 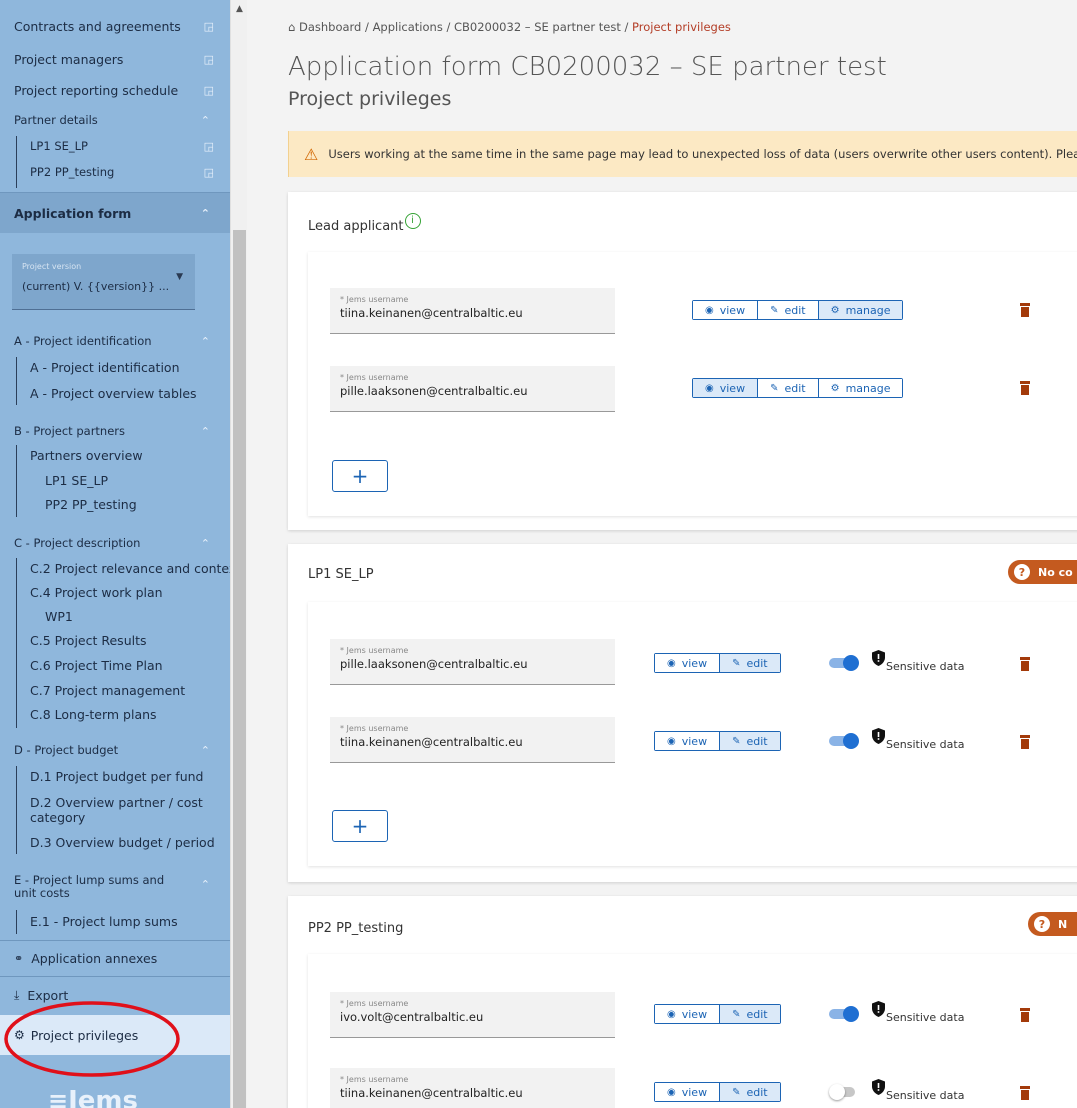 I want to click on sidebar-item-pp2: PP2 PP_testing, so click(x=137, y=504).